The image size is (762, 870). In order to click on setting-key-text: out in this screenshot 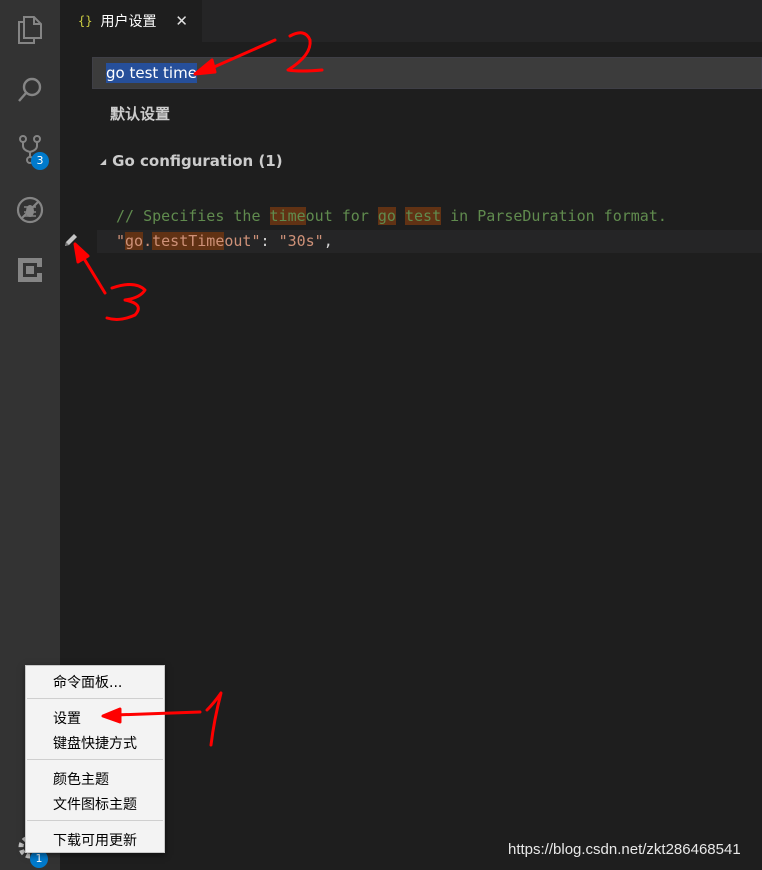, I will do `click(238, 241)`.